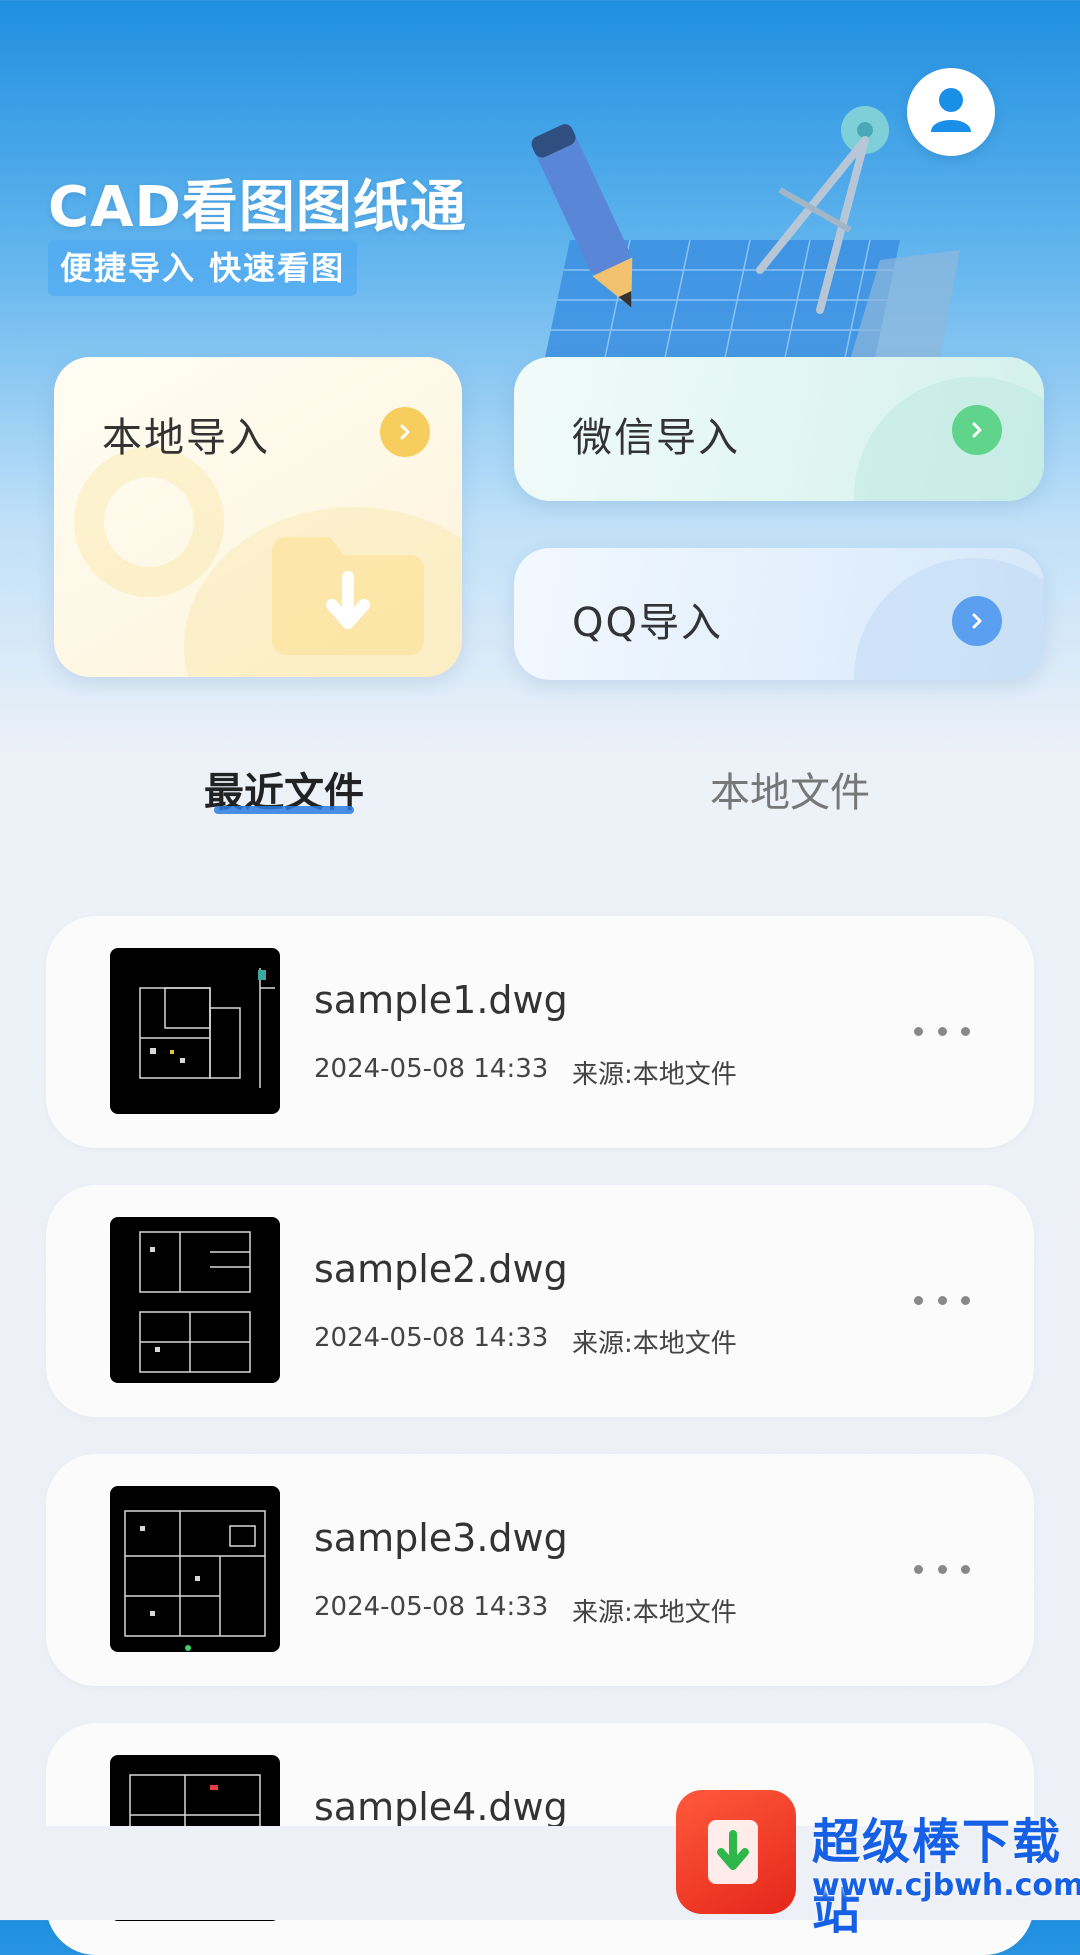  I want to click on local-import-label: 本地导入, so click(186, 438).